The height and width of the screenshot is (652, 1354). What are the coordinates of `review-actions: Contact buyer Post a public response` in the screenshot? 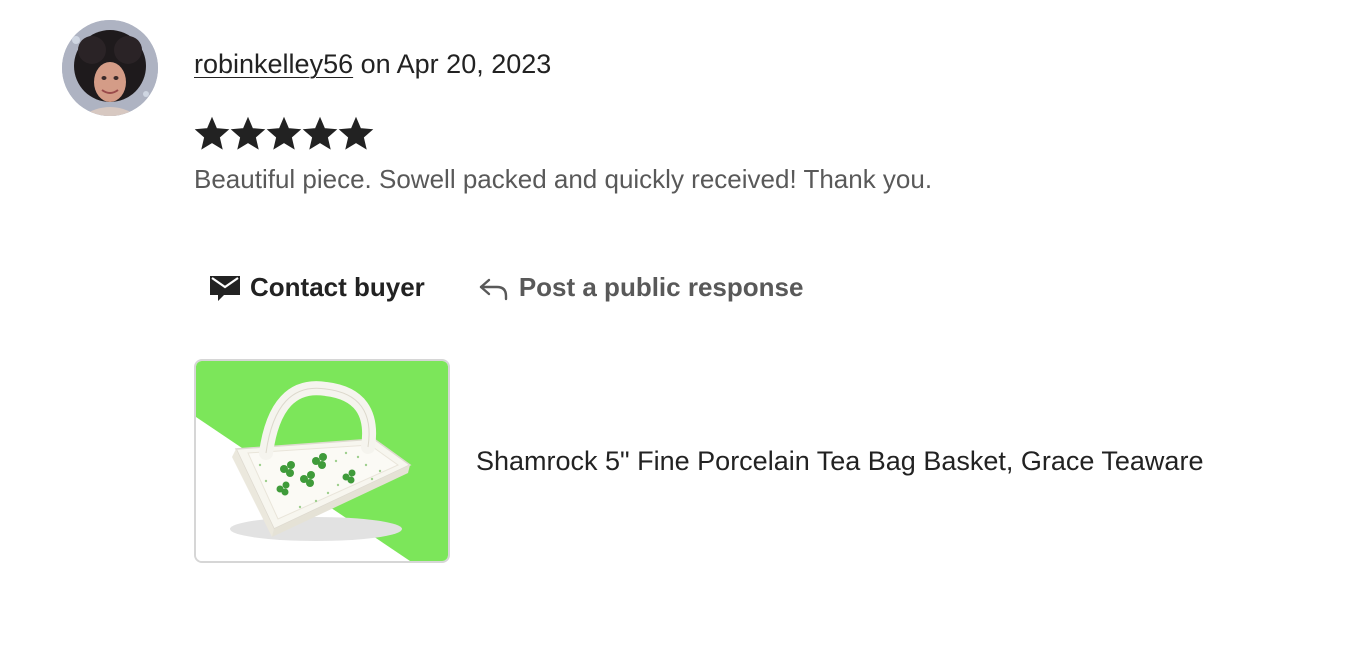 It's located at (505, 287).